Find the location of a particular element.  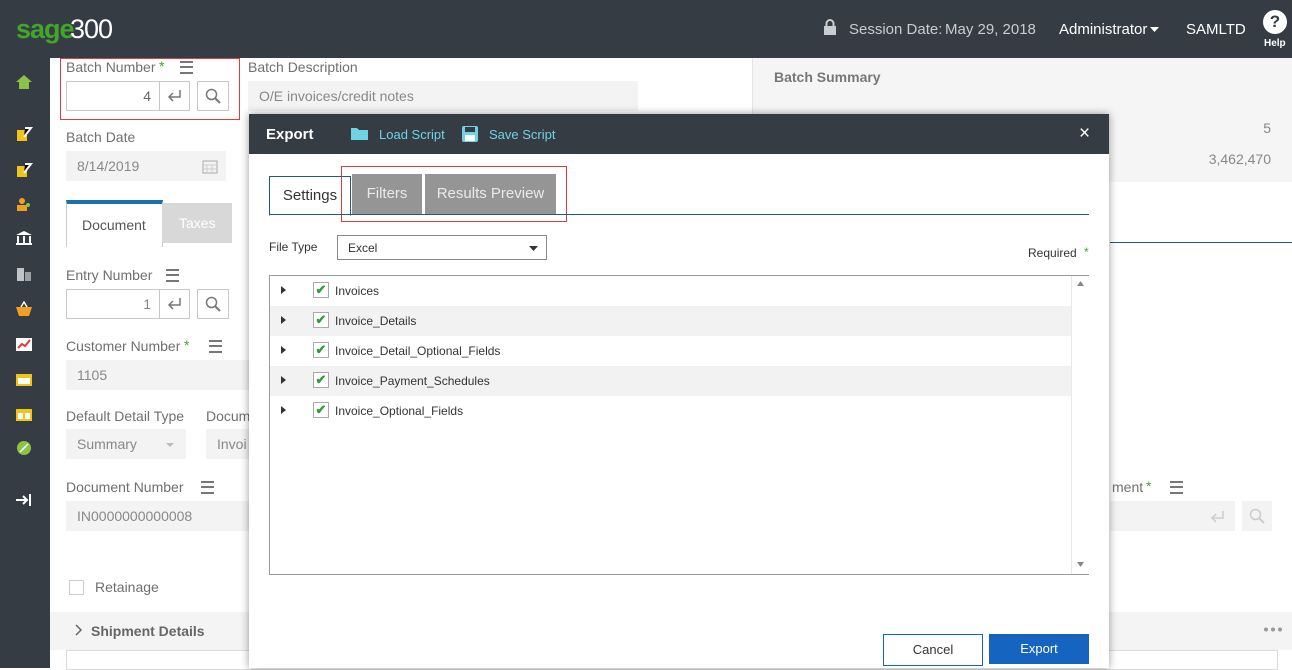

chart-icon is located at coordinates (24, 344).